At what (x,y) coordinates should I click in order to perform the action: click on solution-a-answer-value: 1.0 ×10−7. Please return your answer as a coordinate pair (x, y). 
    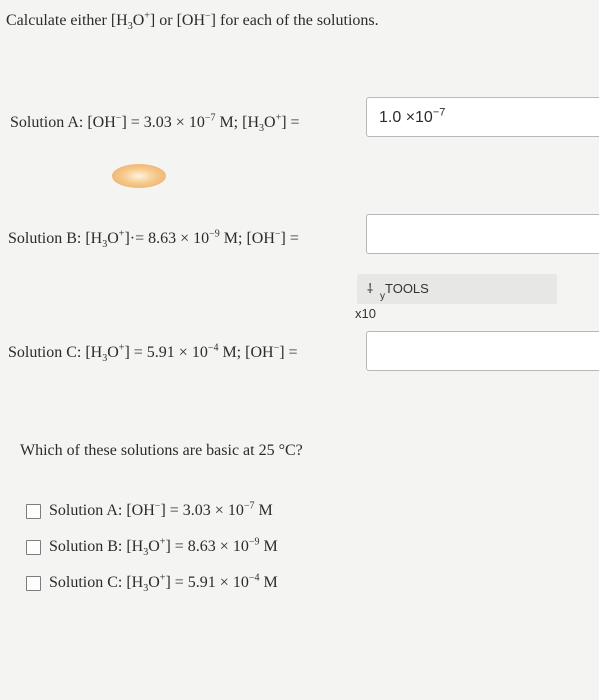
    Looking at the image, I should click on (412, 116).